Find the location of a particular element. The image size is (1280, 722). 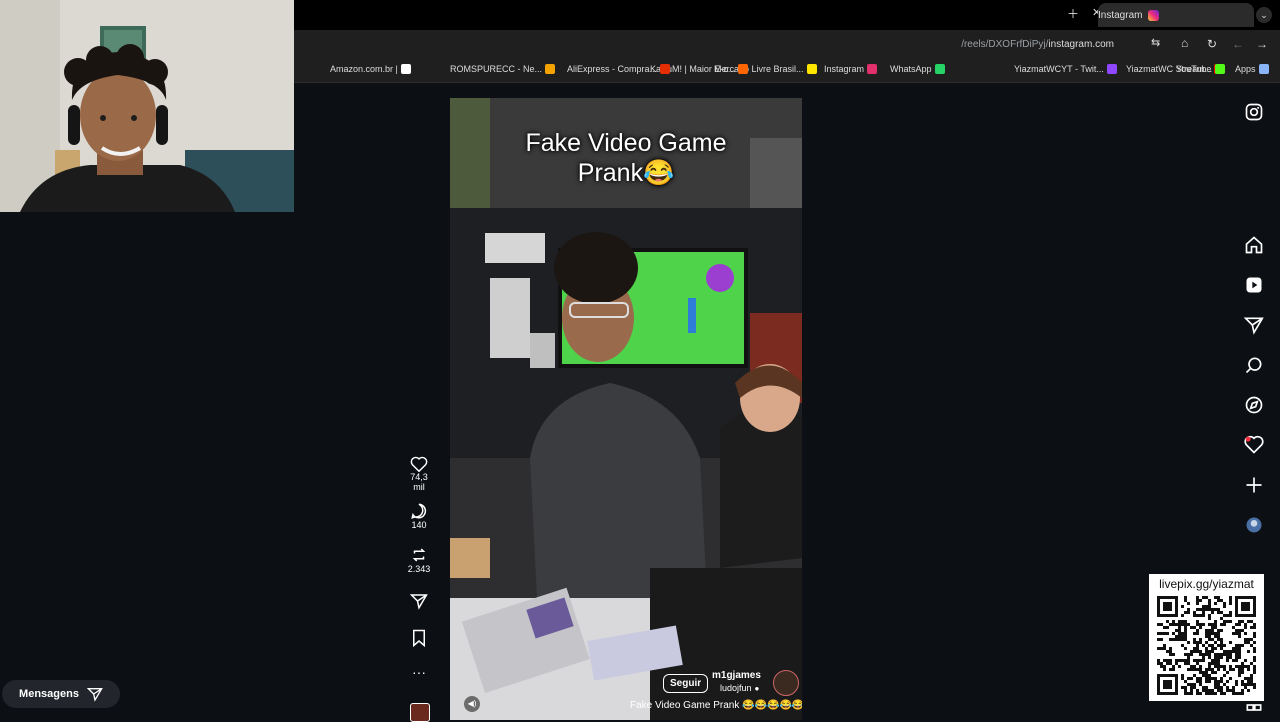

url-host: instagram.com is located at coordinates (1081, 44).